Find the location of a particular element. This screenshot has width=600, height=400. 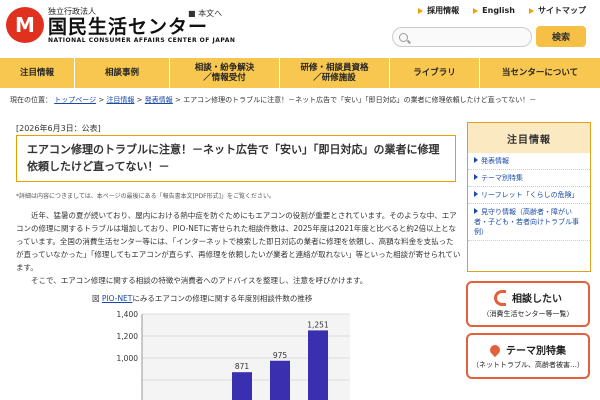

y-tick-label: 1,000 is located at coordinates (128, 358).